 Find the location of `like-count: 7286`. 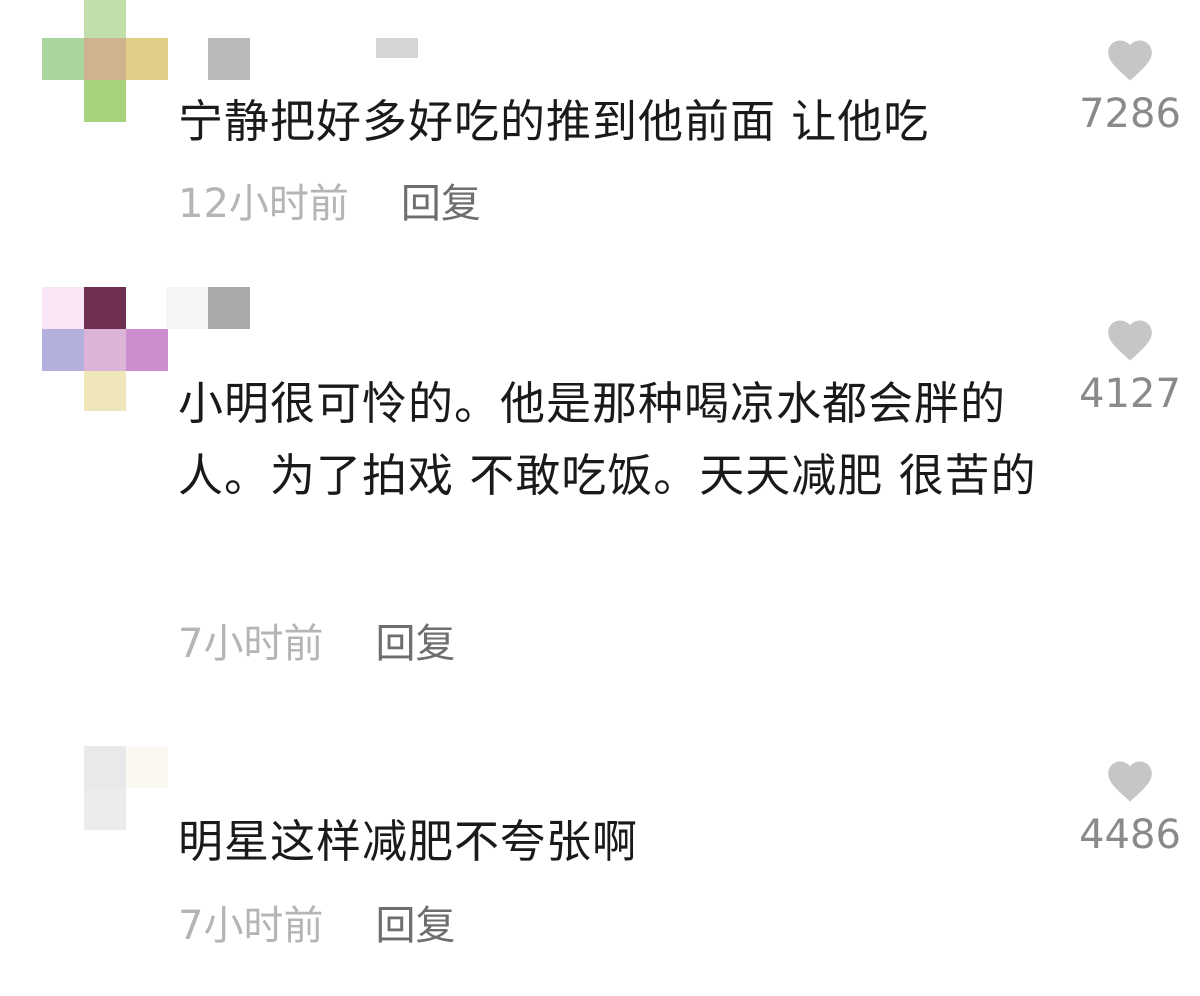

like-count: 7286 is located at coordinates (1130, 114).